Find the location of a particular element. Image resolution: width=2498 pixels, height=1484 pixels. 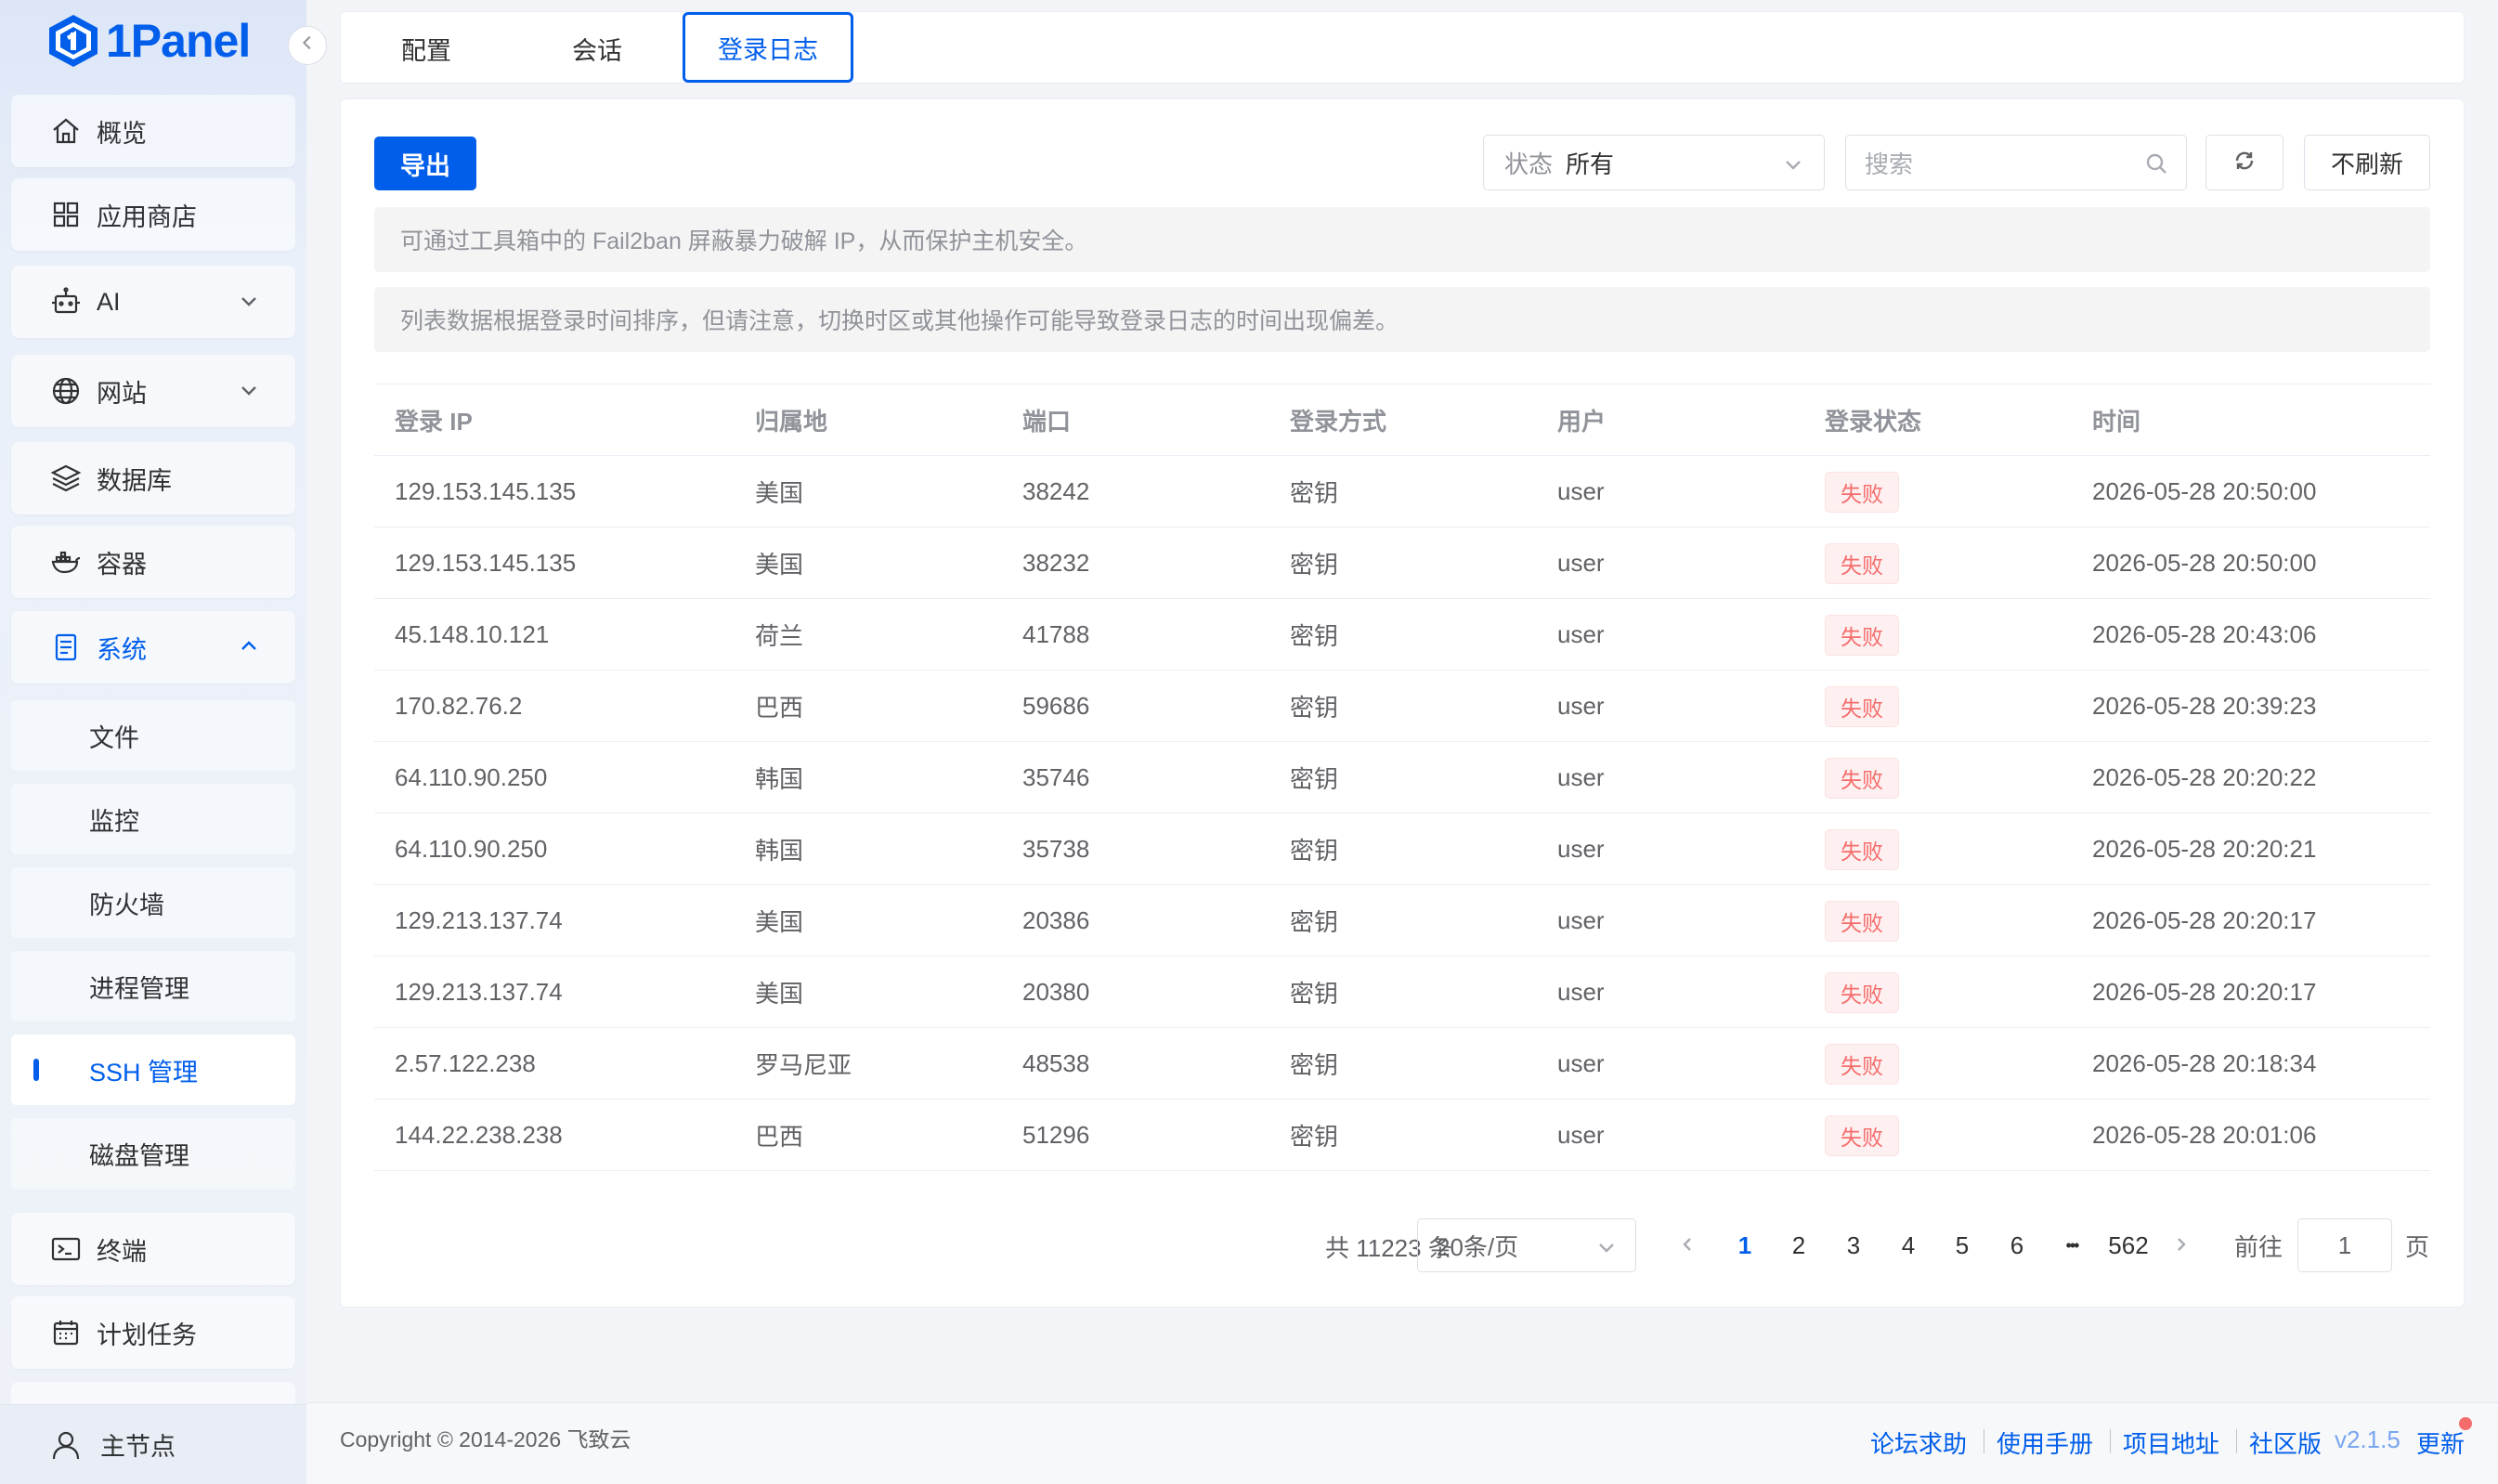

app-name: 1Panel is located at coordinates (178, 41).